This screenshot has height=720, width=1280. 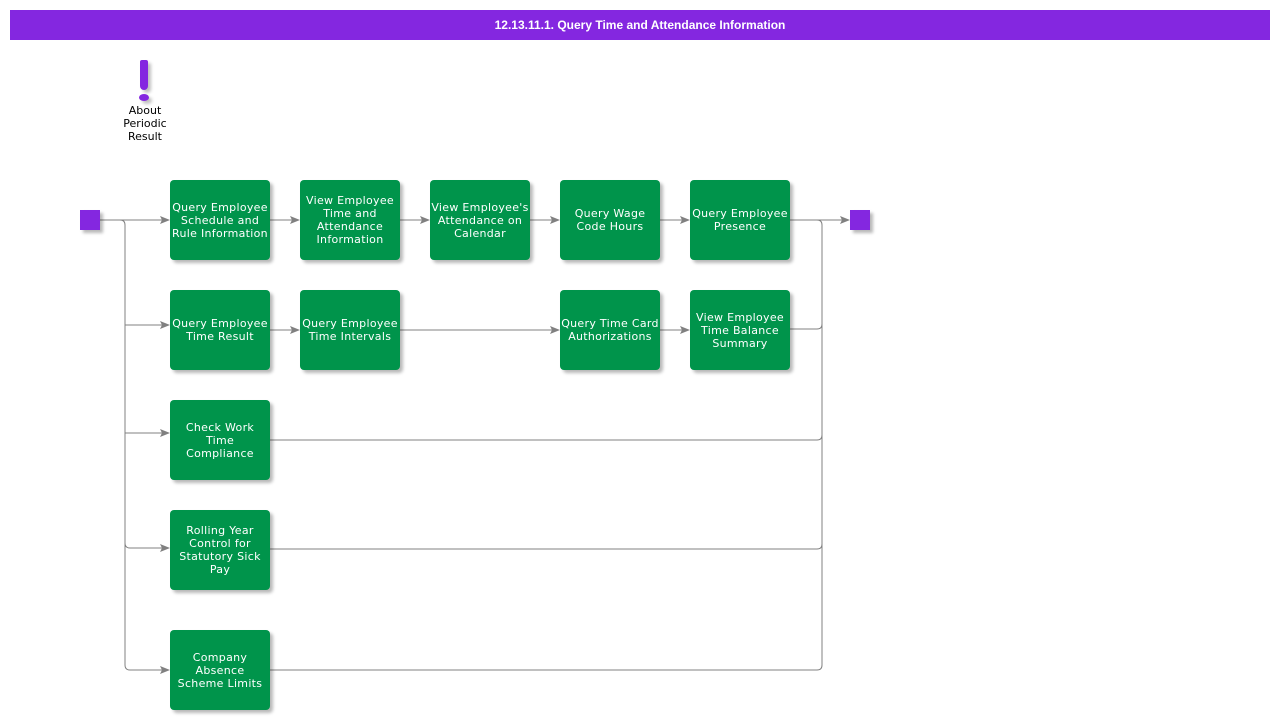 I want to click on node-check-work-time-compliance: Check Work Time Compliance, so click(x=220, y=440).